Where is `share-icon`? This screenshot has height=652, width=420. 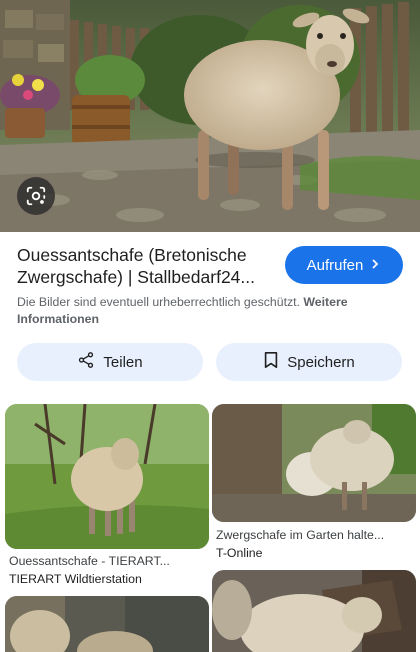
share-icon is located at coordinates (86, 362).